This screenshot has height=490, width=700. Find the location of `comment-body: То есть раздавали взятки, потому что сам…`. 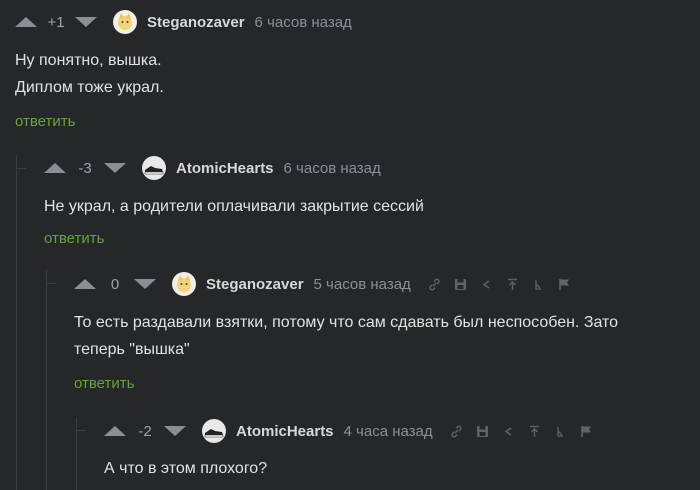

comment-body: То есть раздавали взятки, потому что сам… is located at coordinates (346, 336).